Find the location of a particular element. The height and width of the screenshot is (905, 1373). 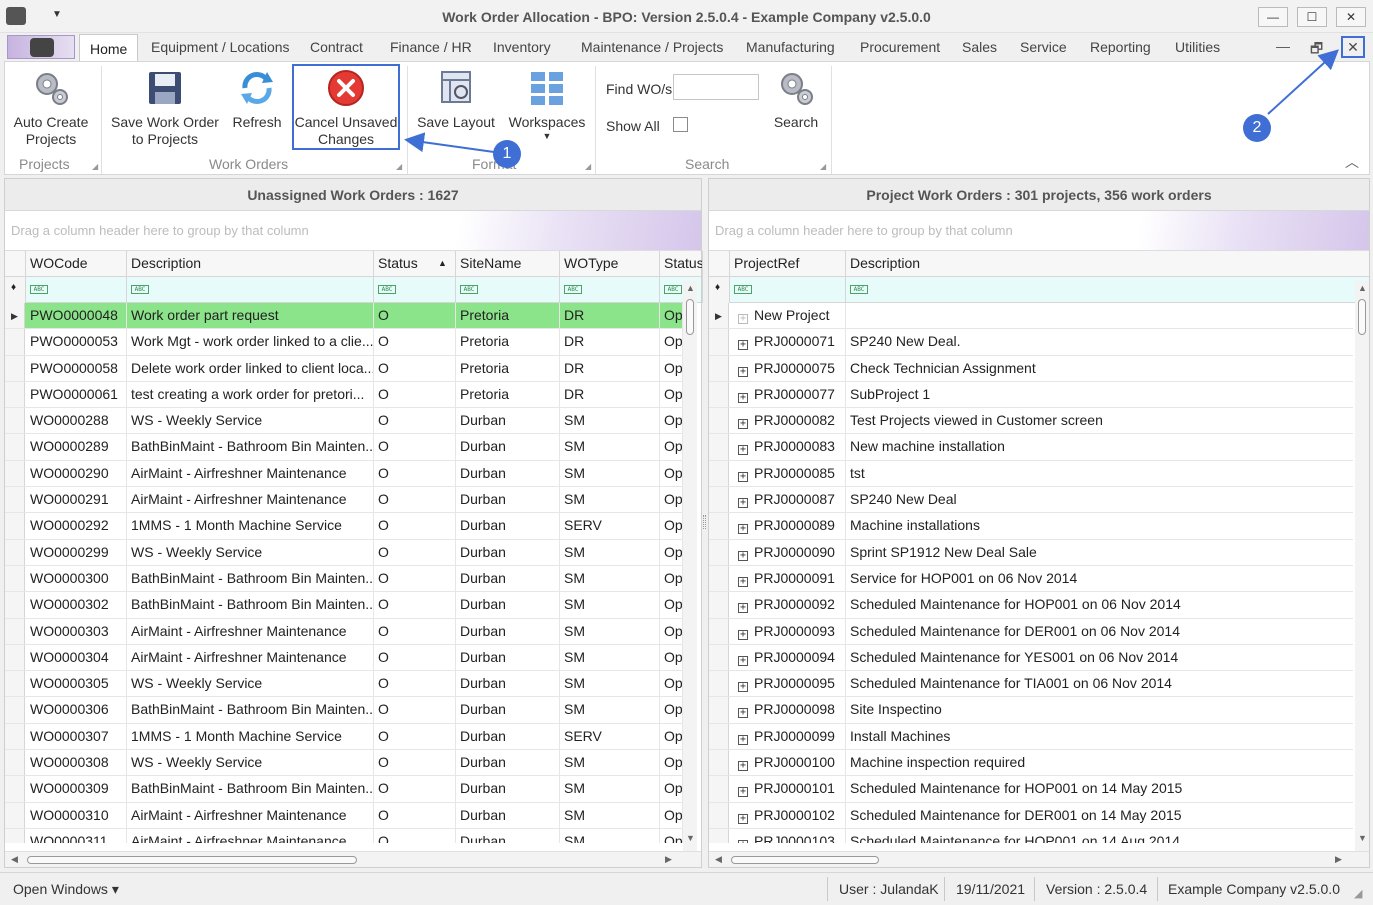

tab-home: Home is located at coordinates (109, 48).